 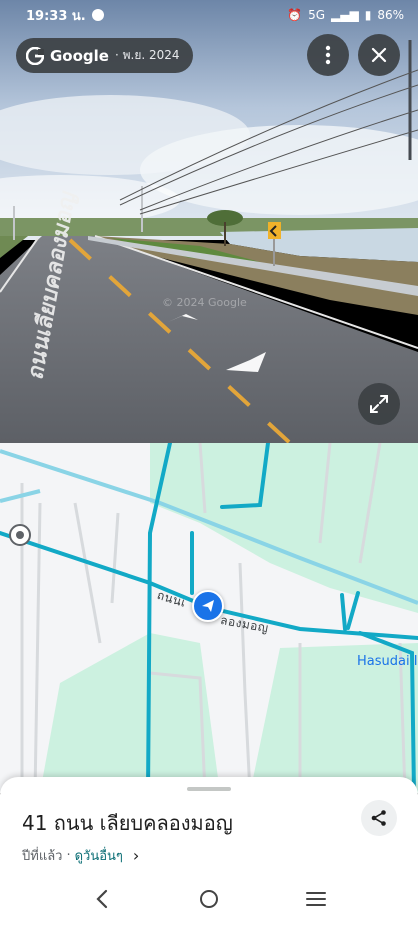 I want to click on chat-notification-icon, so click(x=97, y=15).